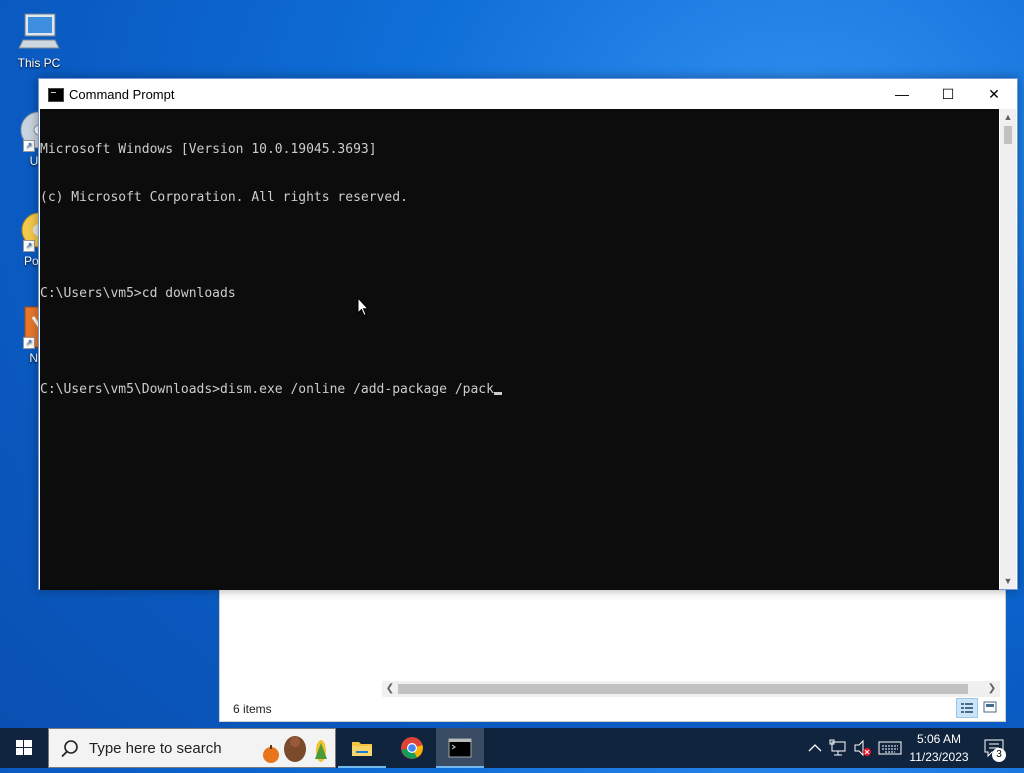 Image resolution: width=1024 pixels, height=773 pixels. I want to click on taskbar-chrome, so click(412, 748).